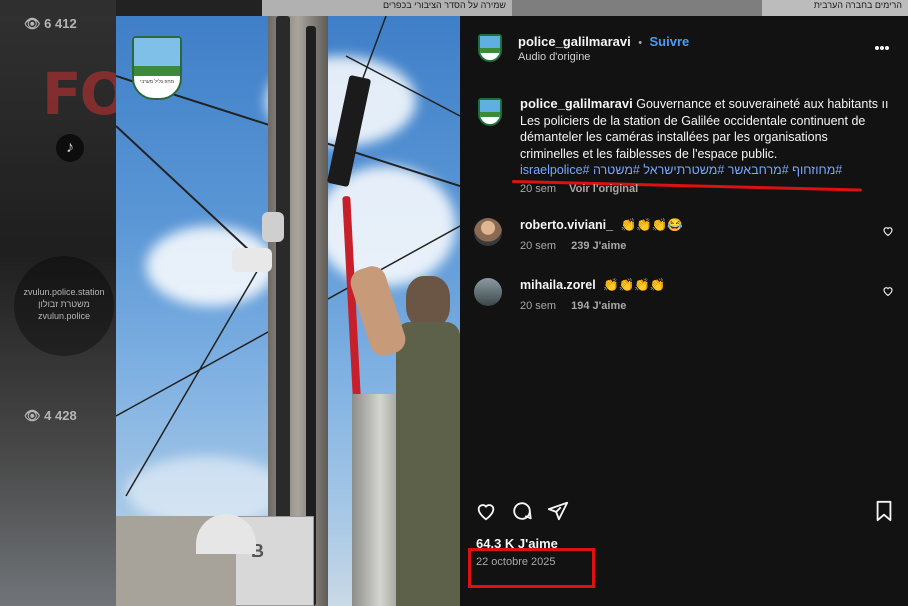 Image resolution: width=908 pixels, height=606 pixels. What do you see at coordinates (486, 513) in the screenshot?
I see `like-icon` at bounding box center [486, 513].